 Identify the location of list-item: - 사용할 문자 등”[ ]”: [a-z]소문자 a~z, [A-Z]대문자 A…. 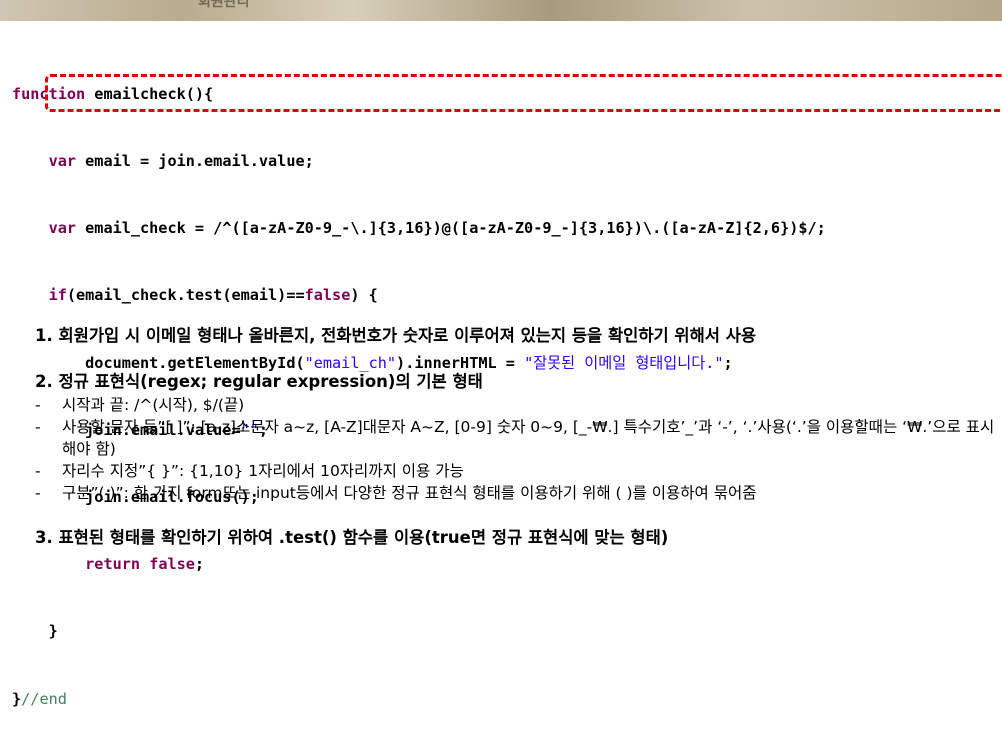
(515, 438).